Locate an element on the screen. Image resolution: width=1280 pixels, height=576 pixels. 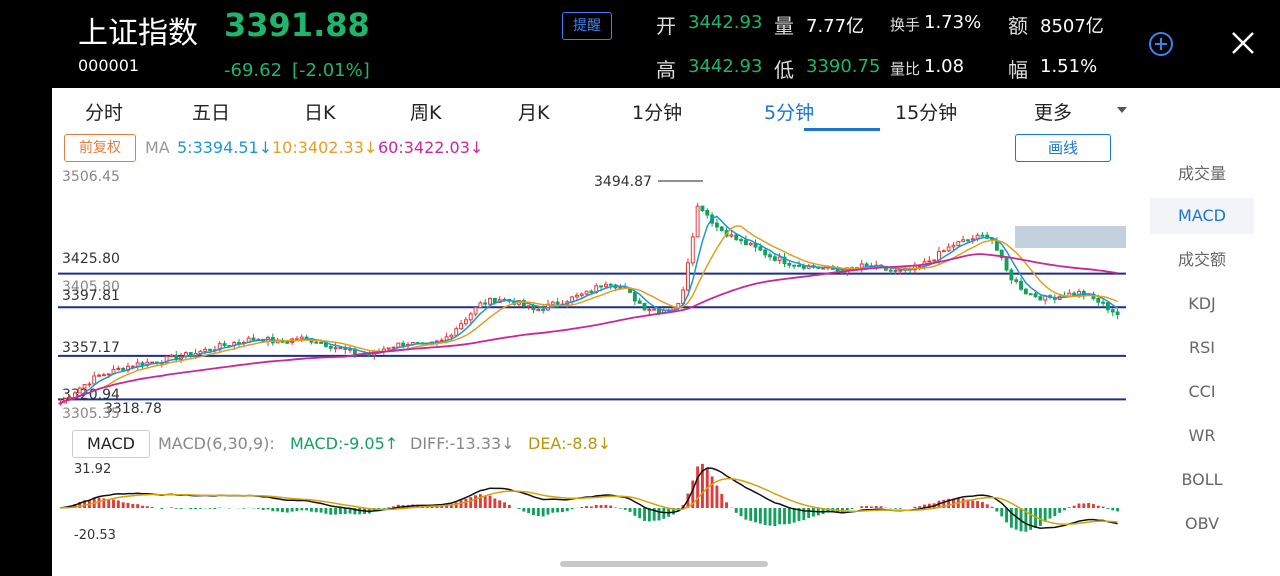
highlight-box is located at coordinates (1070, 237).